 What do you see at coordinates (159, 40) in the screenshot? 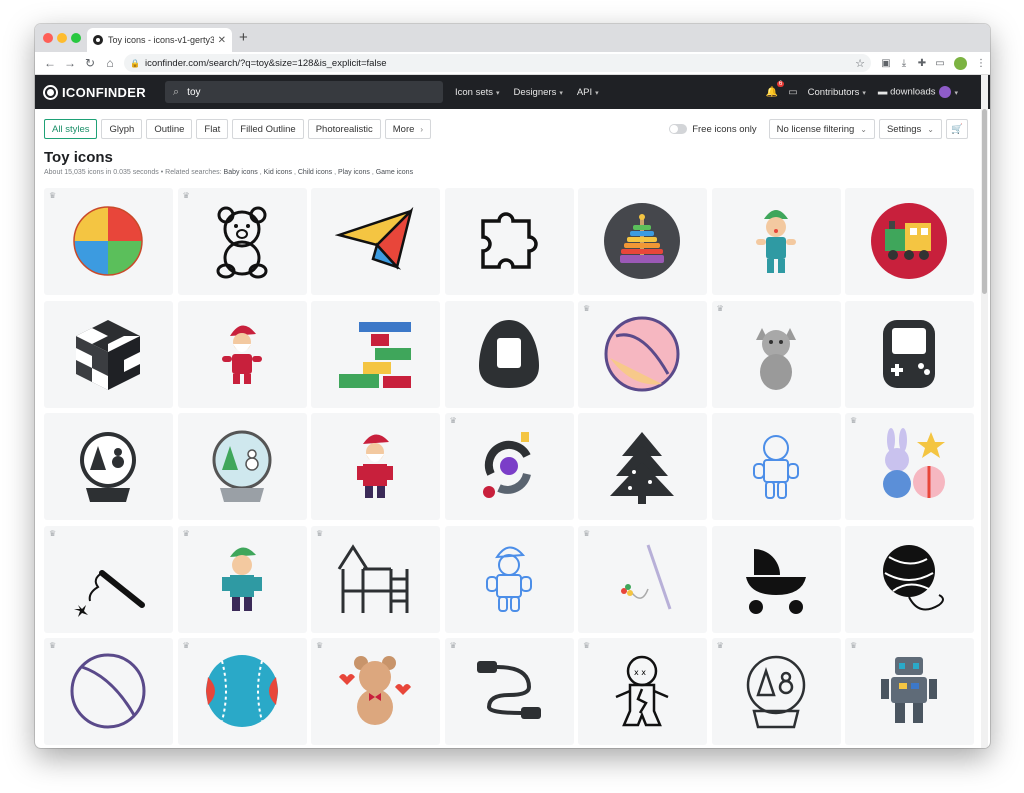
I see `browser-tab: Toy icons - icons-v1-gerty300 ✕` at bounding box center [159, 40].